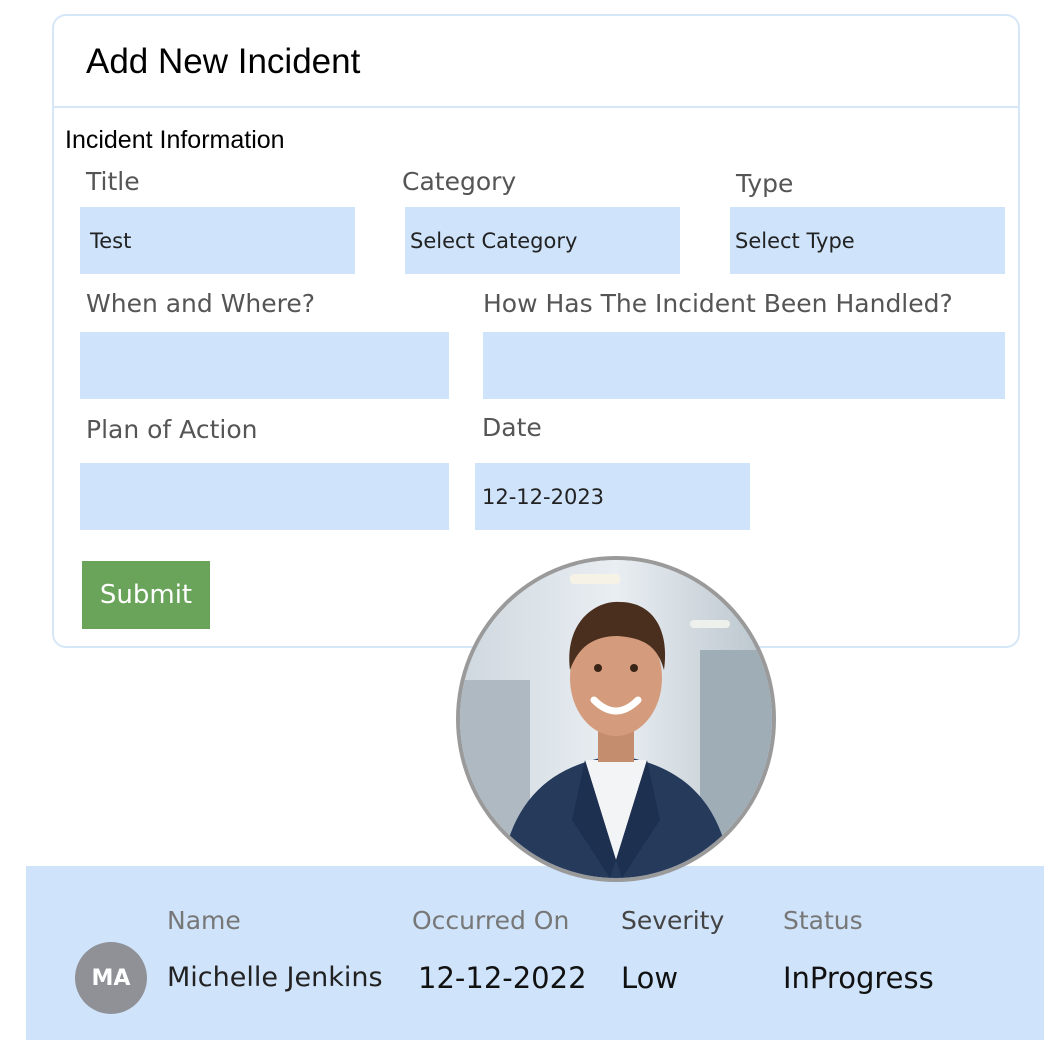 Image resolution: width=1056 pixels, height=1056 pixels. Describe the element at coordinates (223, 61) in the screenshot. I see `form-title: Add New Incident` at that location.